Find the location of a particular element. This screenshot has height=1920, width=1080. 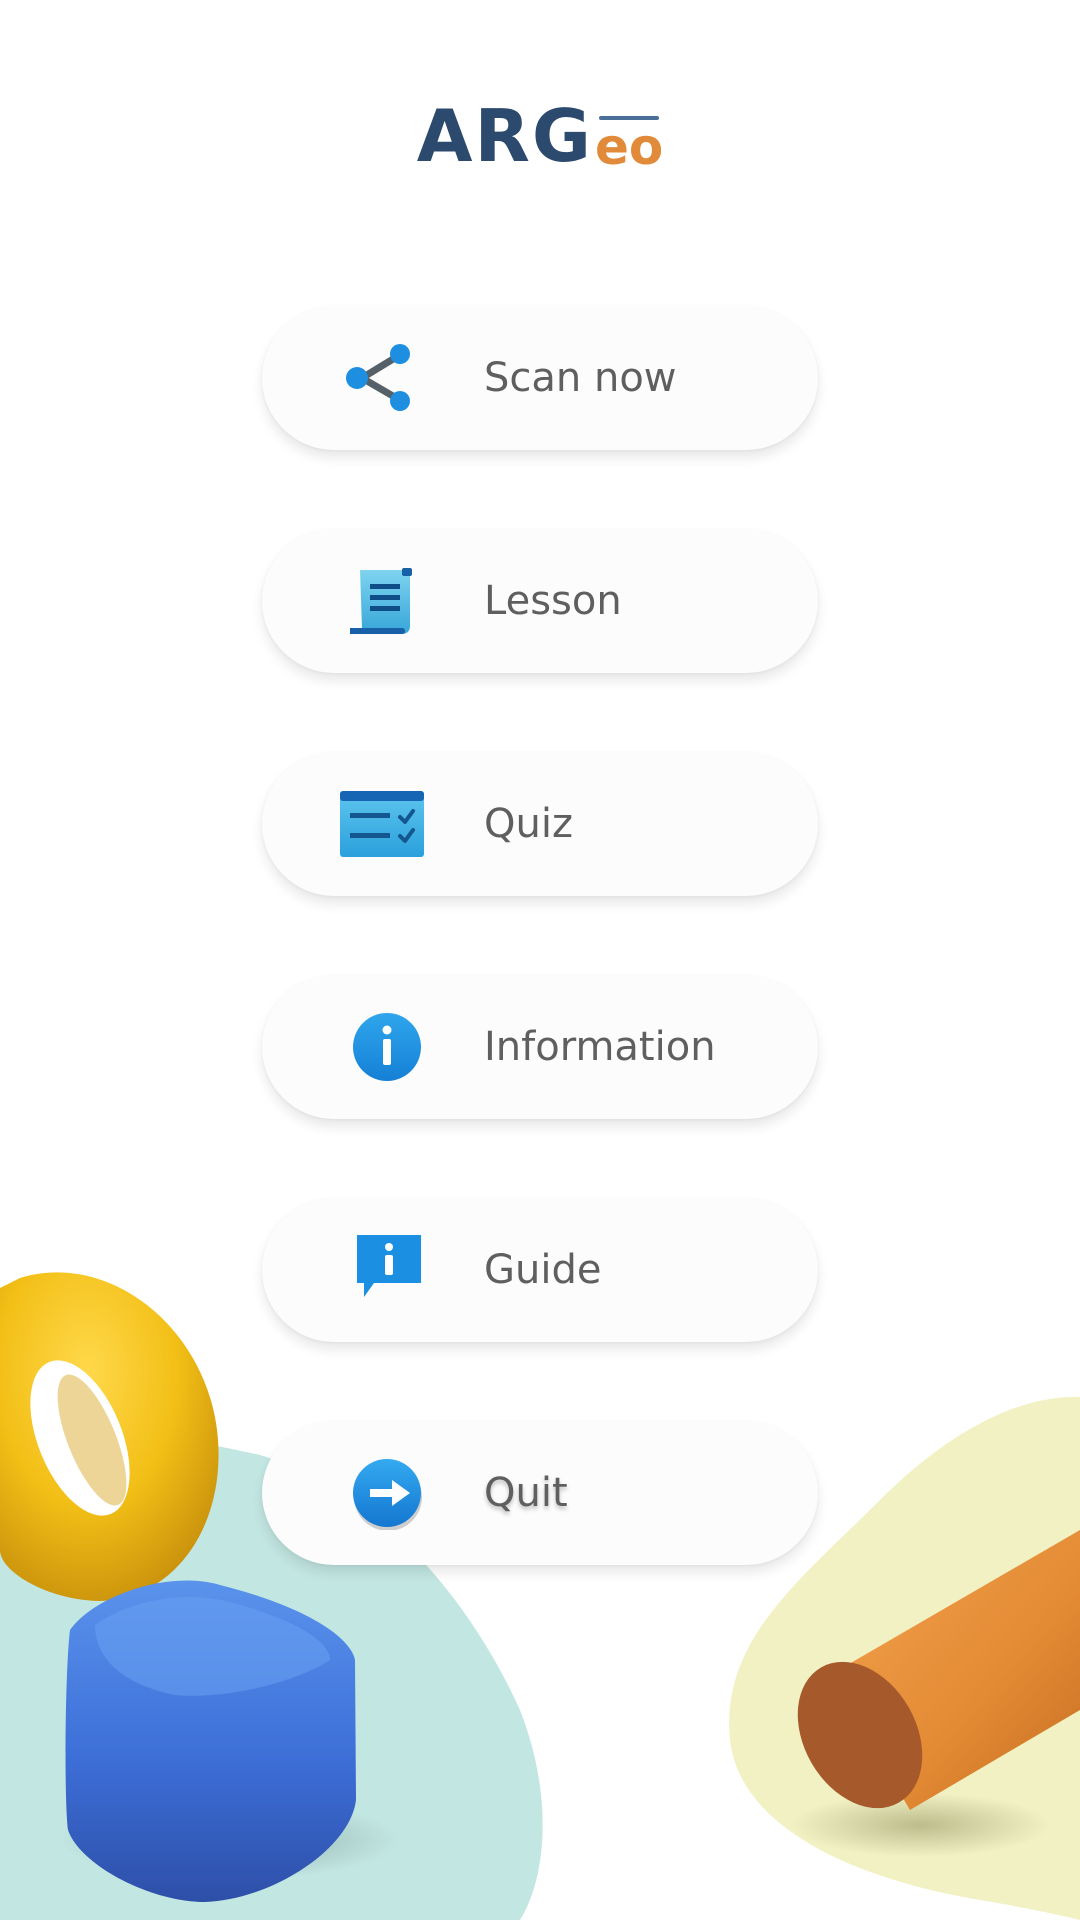

information-button: Information is located at coordinates (540, 1047).